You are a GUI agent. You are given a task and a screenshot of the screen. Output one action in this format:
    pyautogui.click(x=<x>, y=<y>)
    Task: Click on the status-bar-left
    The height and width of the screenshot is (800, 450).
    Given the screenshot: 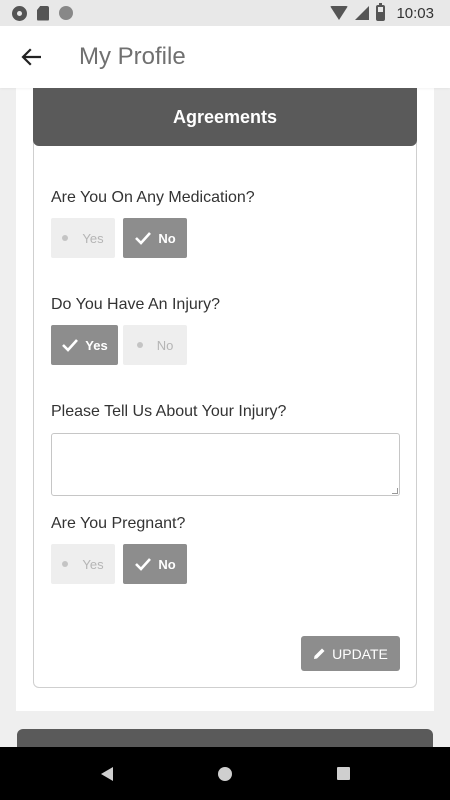 What is the action you would take?
    pyautogui.click(x=42, y=13)
    